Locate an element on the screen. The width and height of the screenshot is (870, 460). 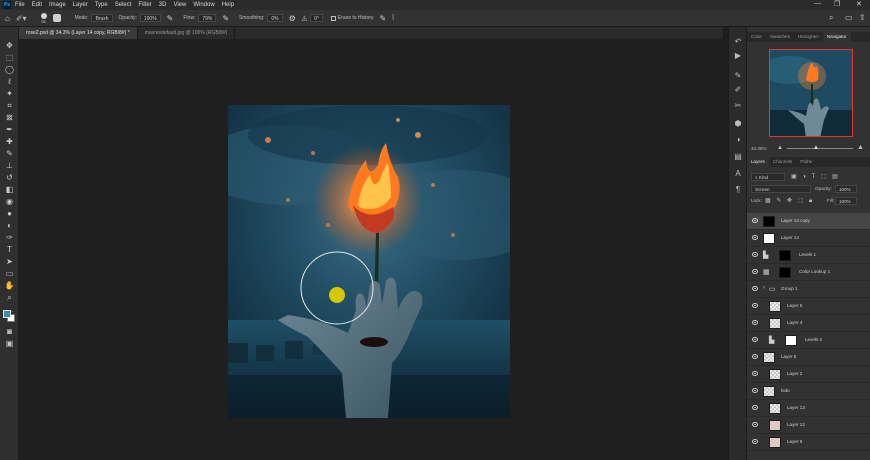
airbrush-icon: ✎ is located at coordinates (225, 18).